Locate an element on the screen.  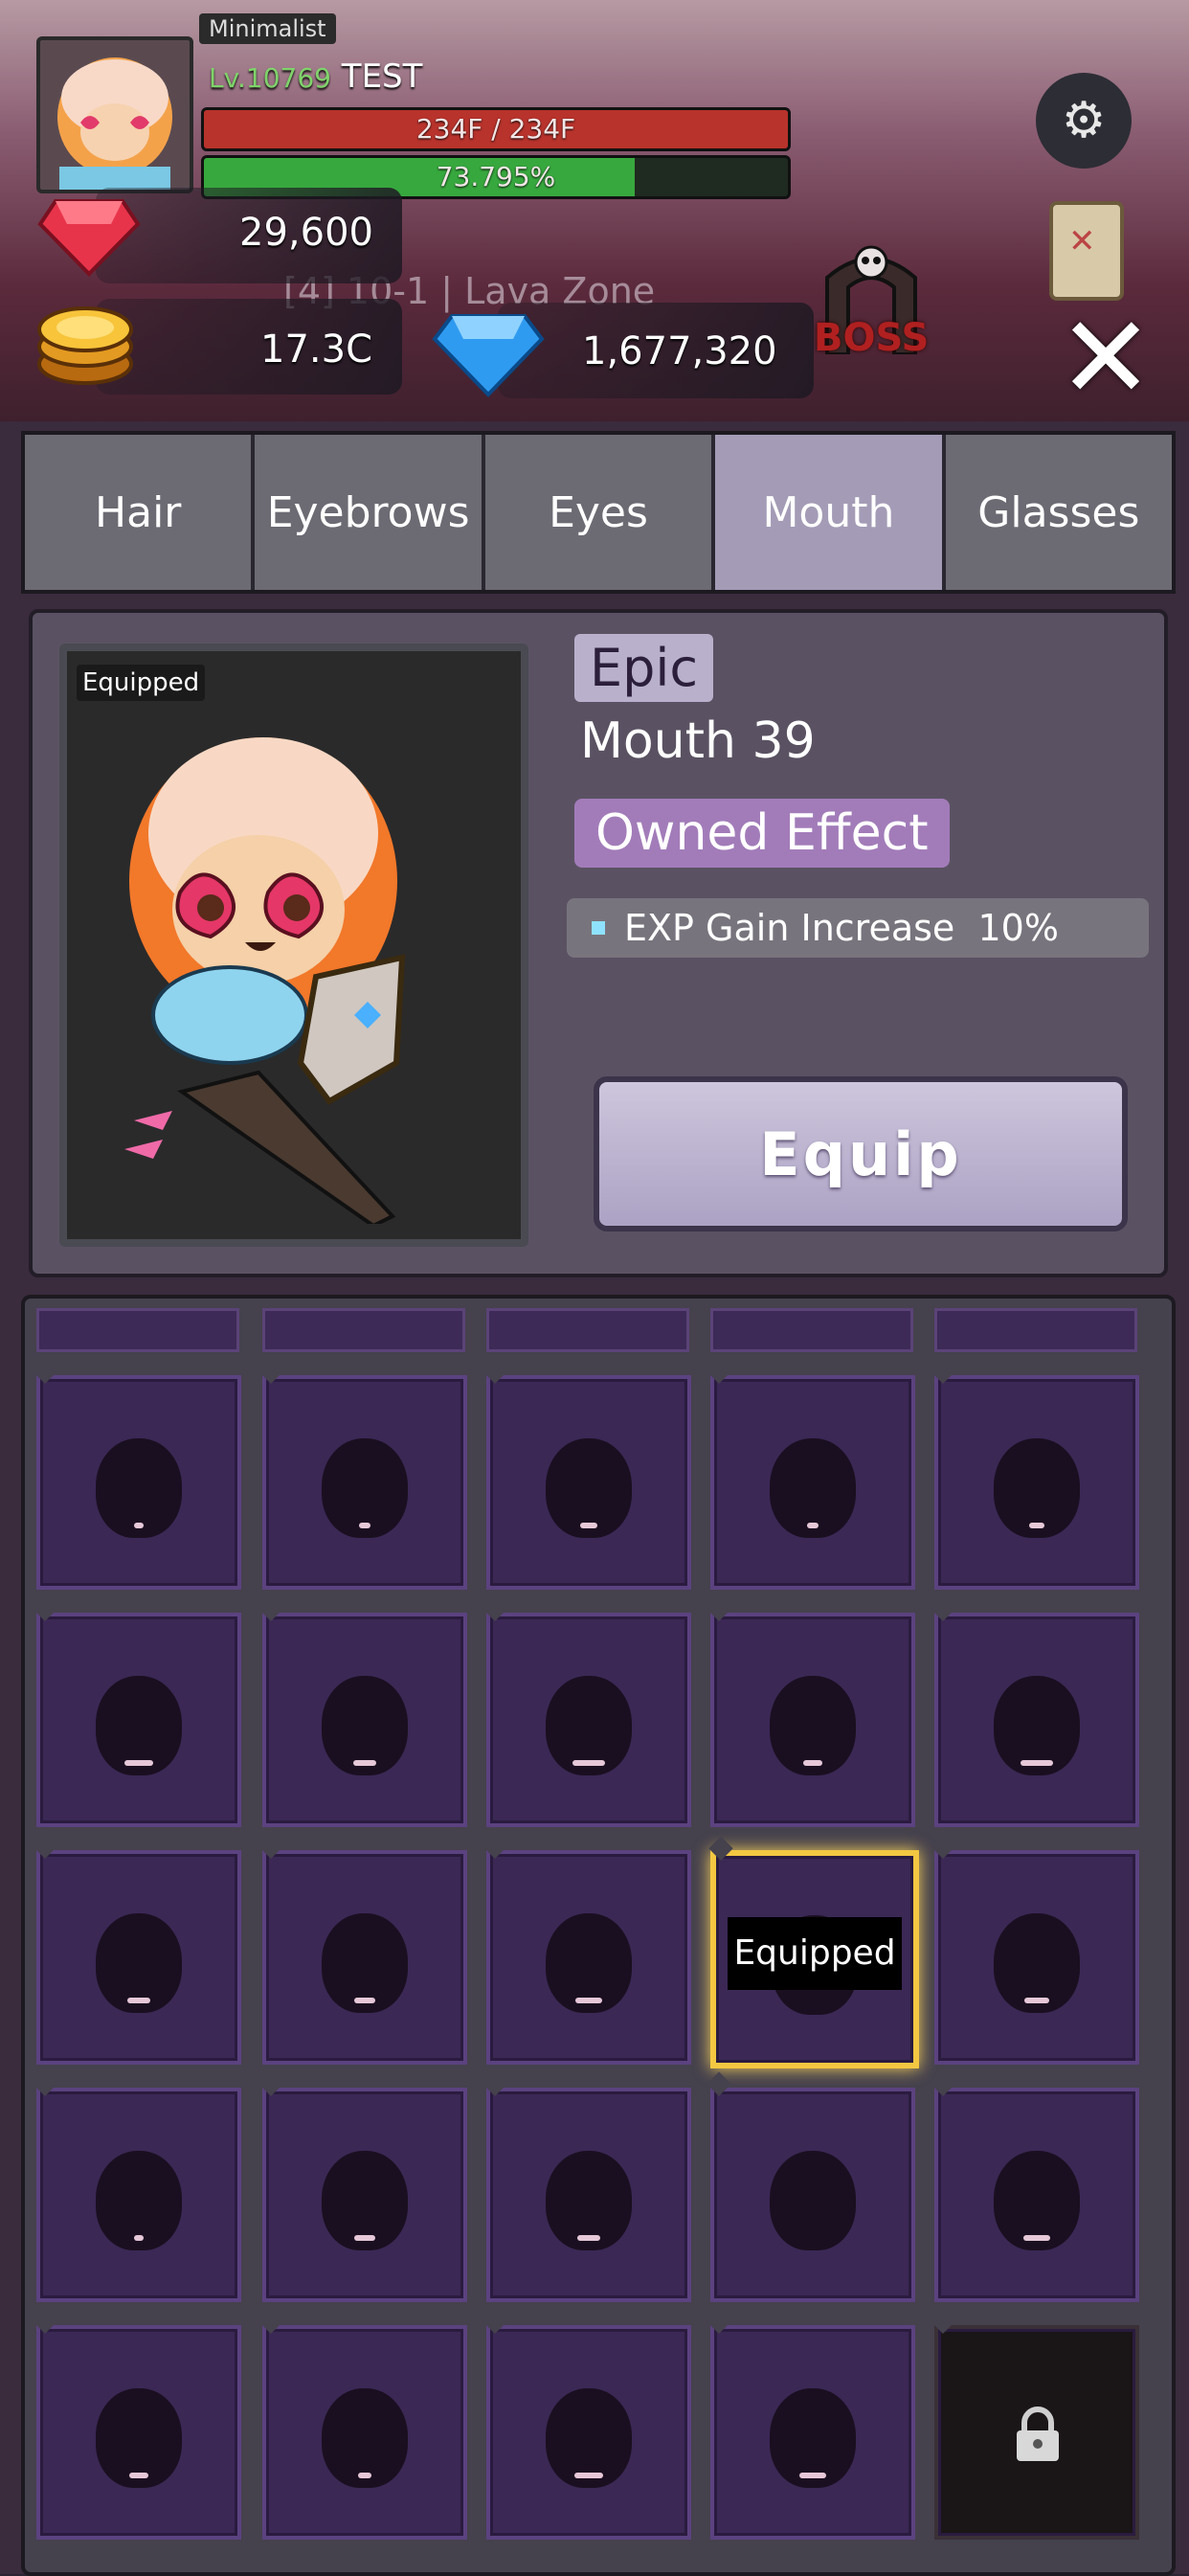
close-icon: ✕ is located at coordinates (1105, 359).